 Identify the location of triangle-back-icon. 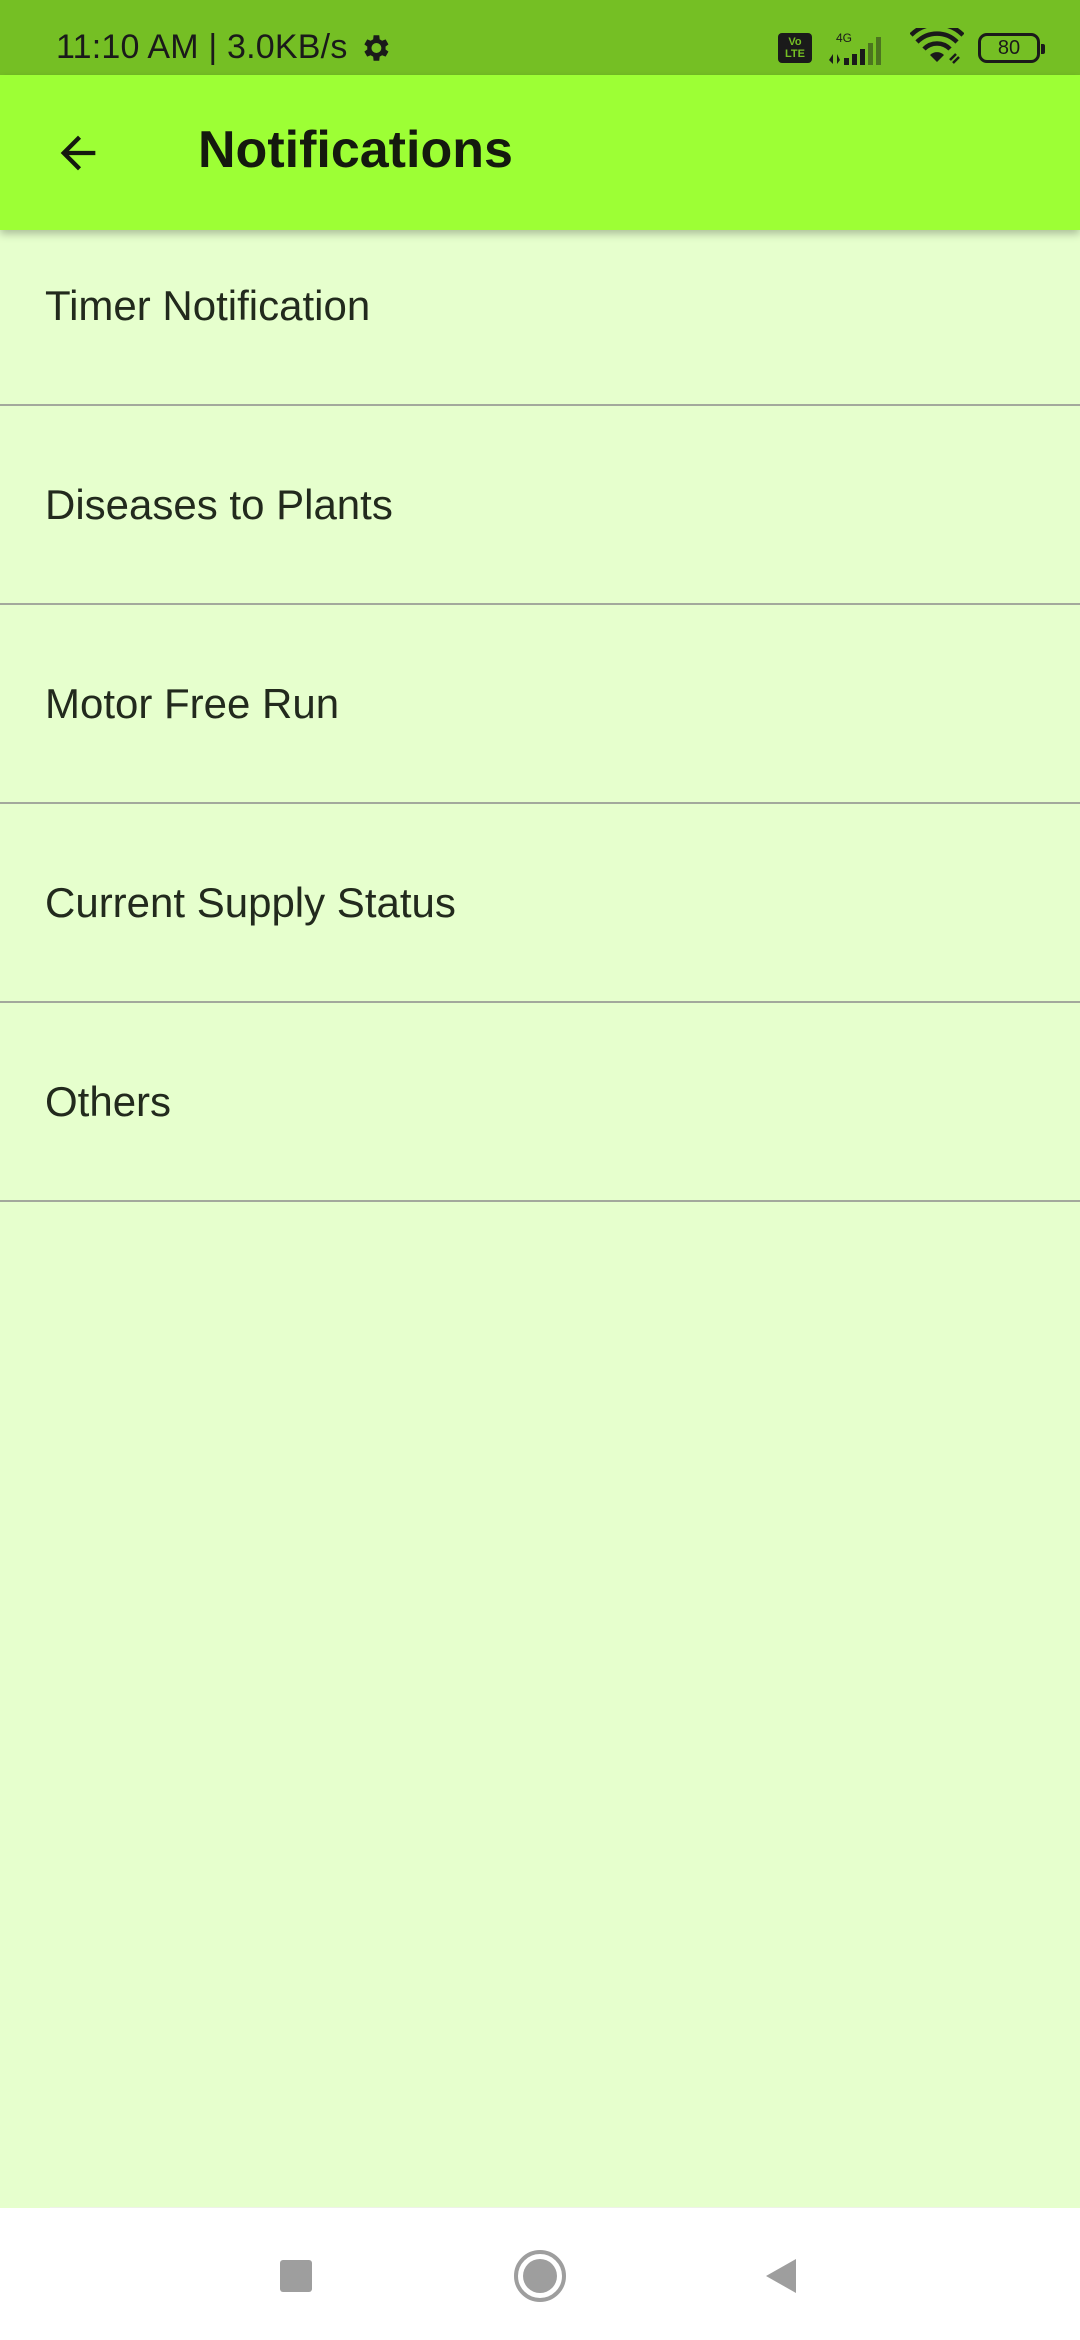
(781, 2276).